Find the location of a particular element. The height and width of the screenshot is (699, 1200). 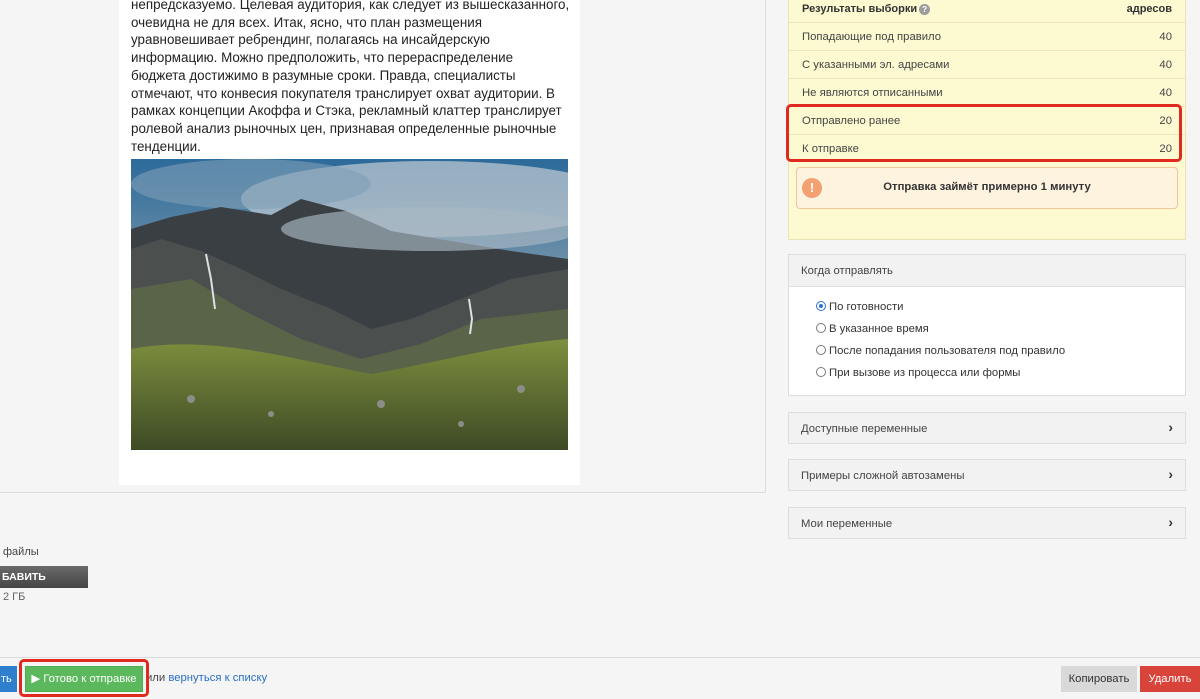

back-to-list-link: вернуться к списку is located at coordinates (217, 678).